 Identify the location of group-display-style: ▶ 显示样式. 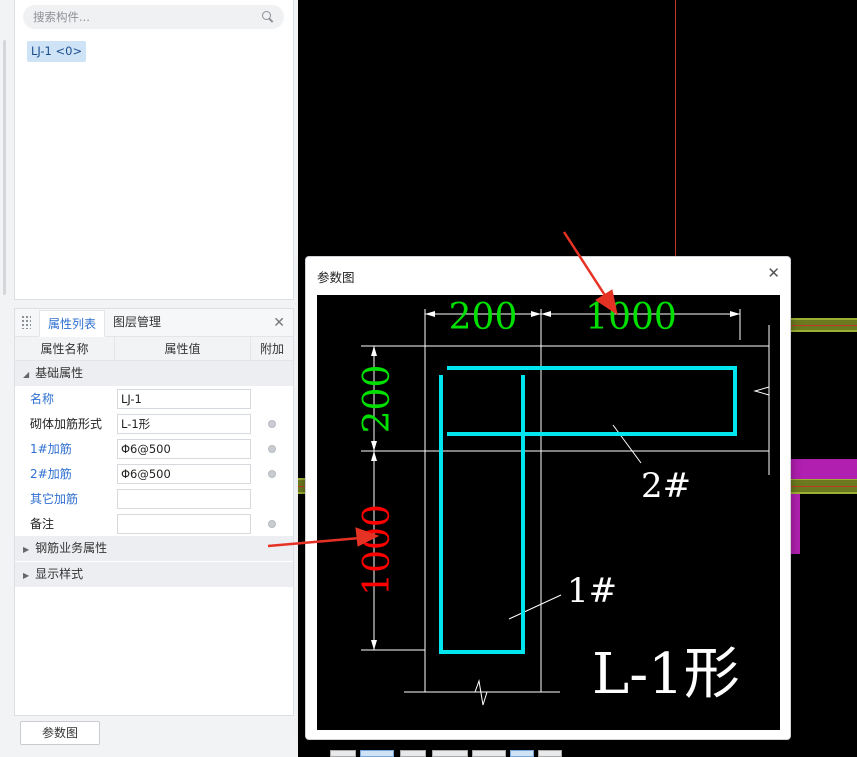
(154, 574).